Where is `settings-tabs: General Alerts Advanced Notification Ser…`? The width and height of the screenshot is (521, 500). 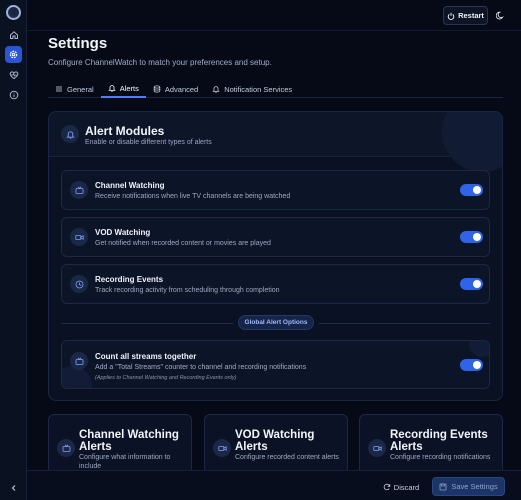 settings-tabs: General Alerts Advanced Notification Ser… is located at coordinates (275, 89).